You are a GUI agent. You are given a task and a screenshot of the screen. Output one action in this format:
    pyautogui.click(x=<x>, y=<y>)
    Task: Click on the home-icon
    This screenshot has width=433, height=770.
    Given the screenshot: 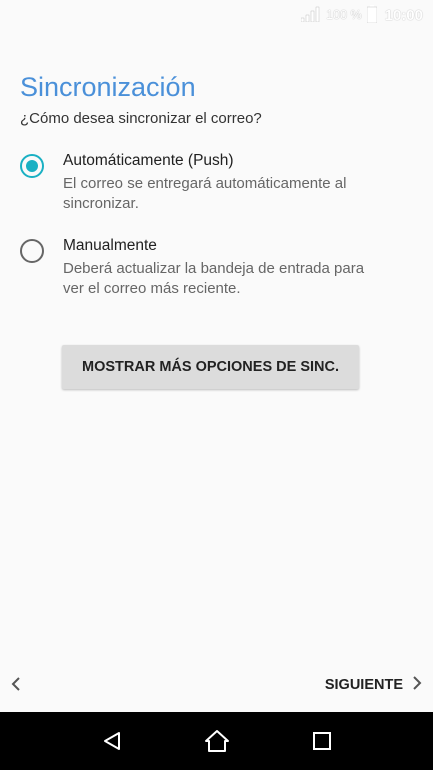 What is the action you would take?
    pyautogui.click(x=217, y=741)
    